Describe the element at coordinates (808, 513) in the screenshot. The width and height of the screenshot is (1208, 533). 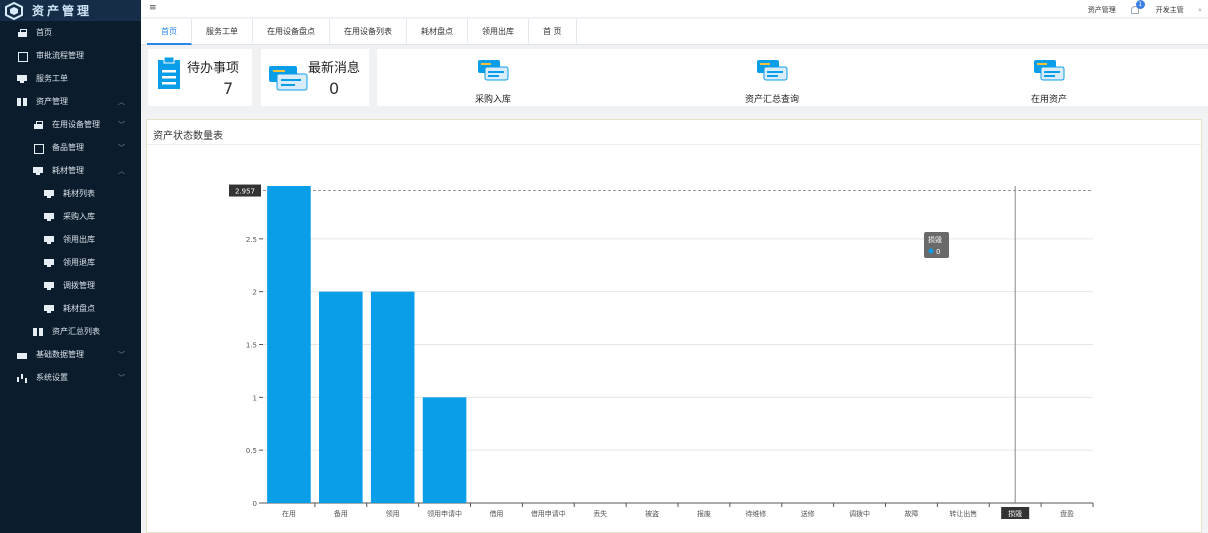
I see `x-tick-label: 送修` at that location.